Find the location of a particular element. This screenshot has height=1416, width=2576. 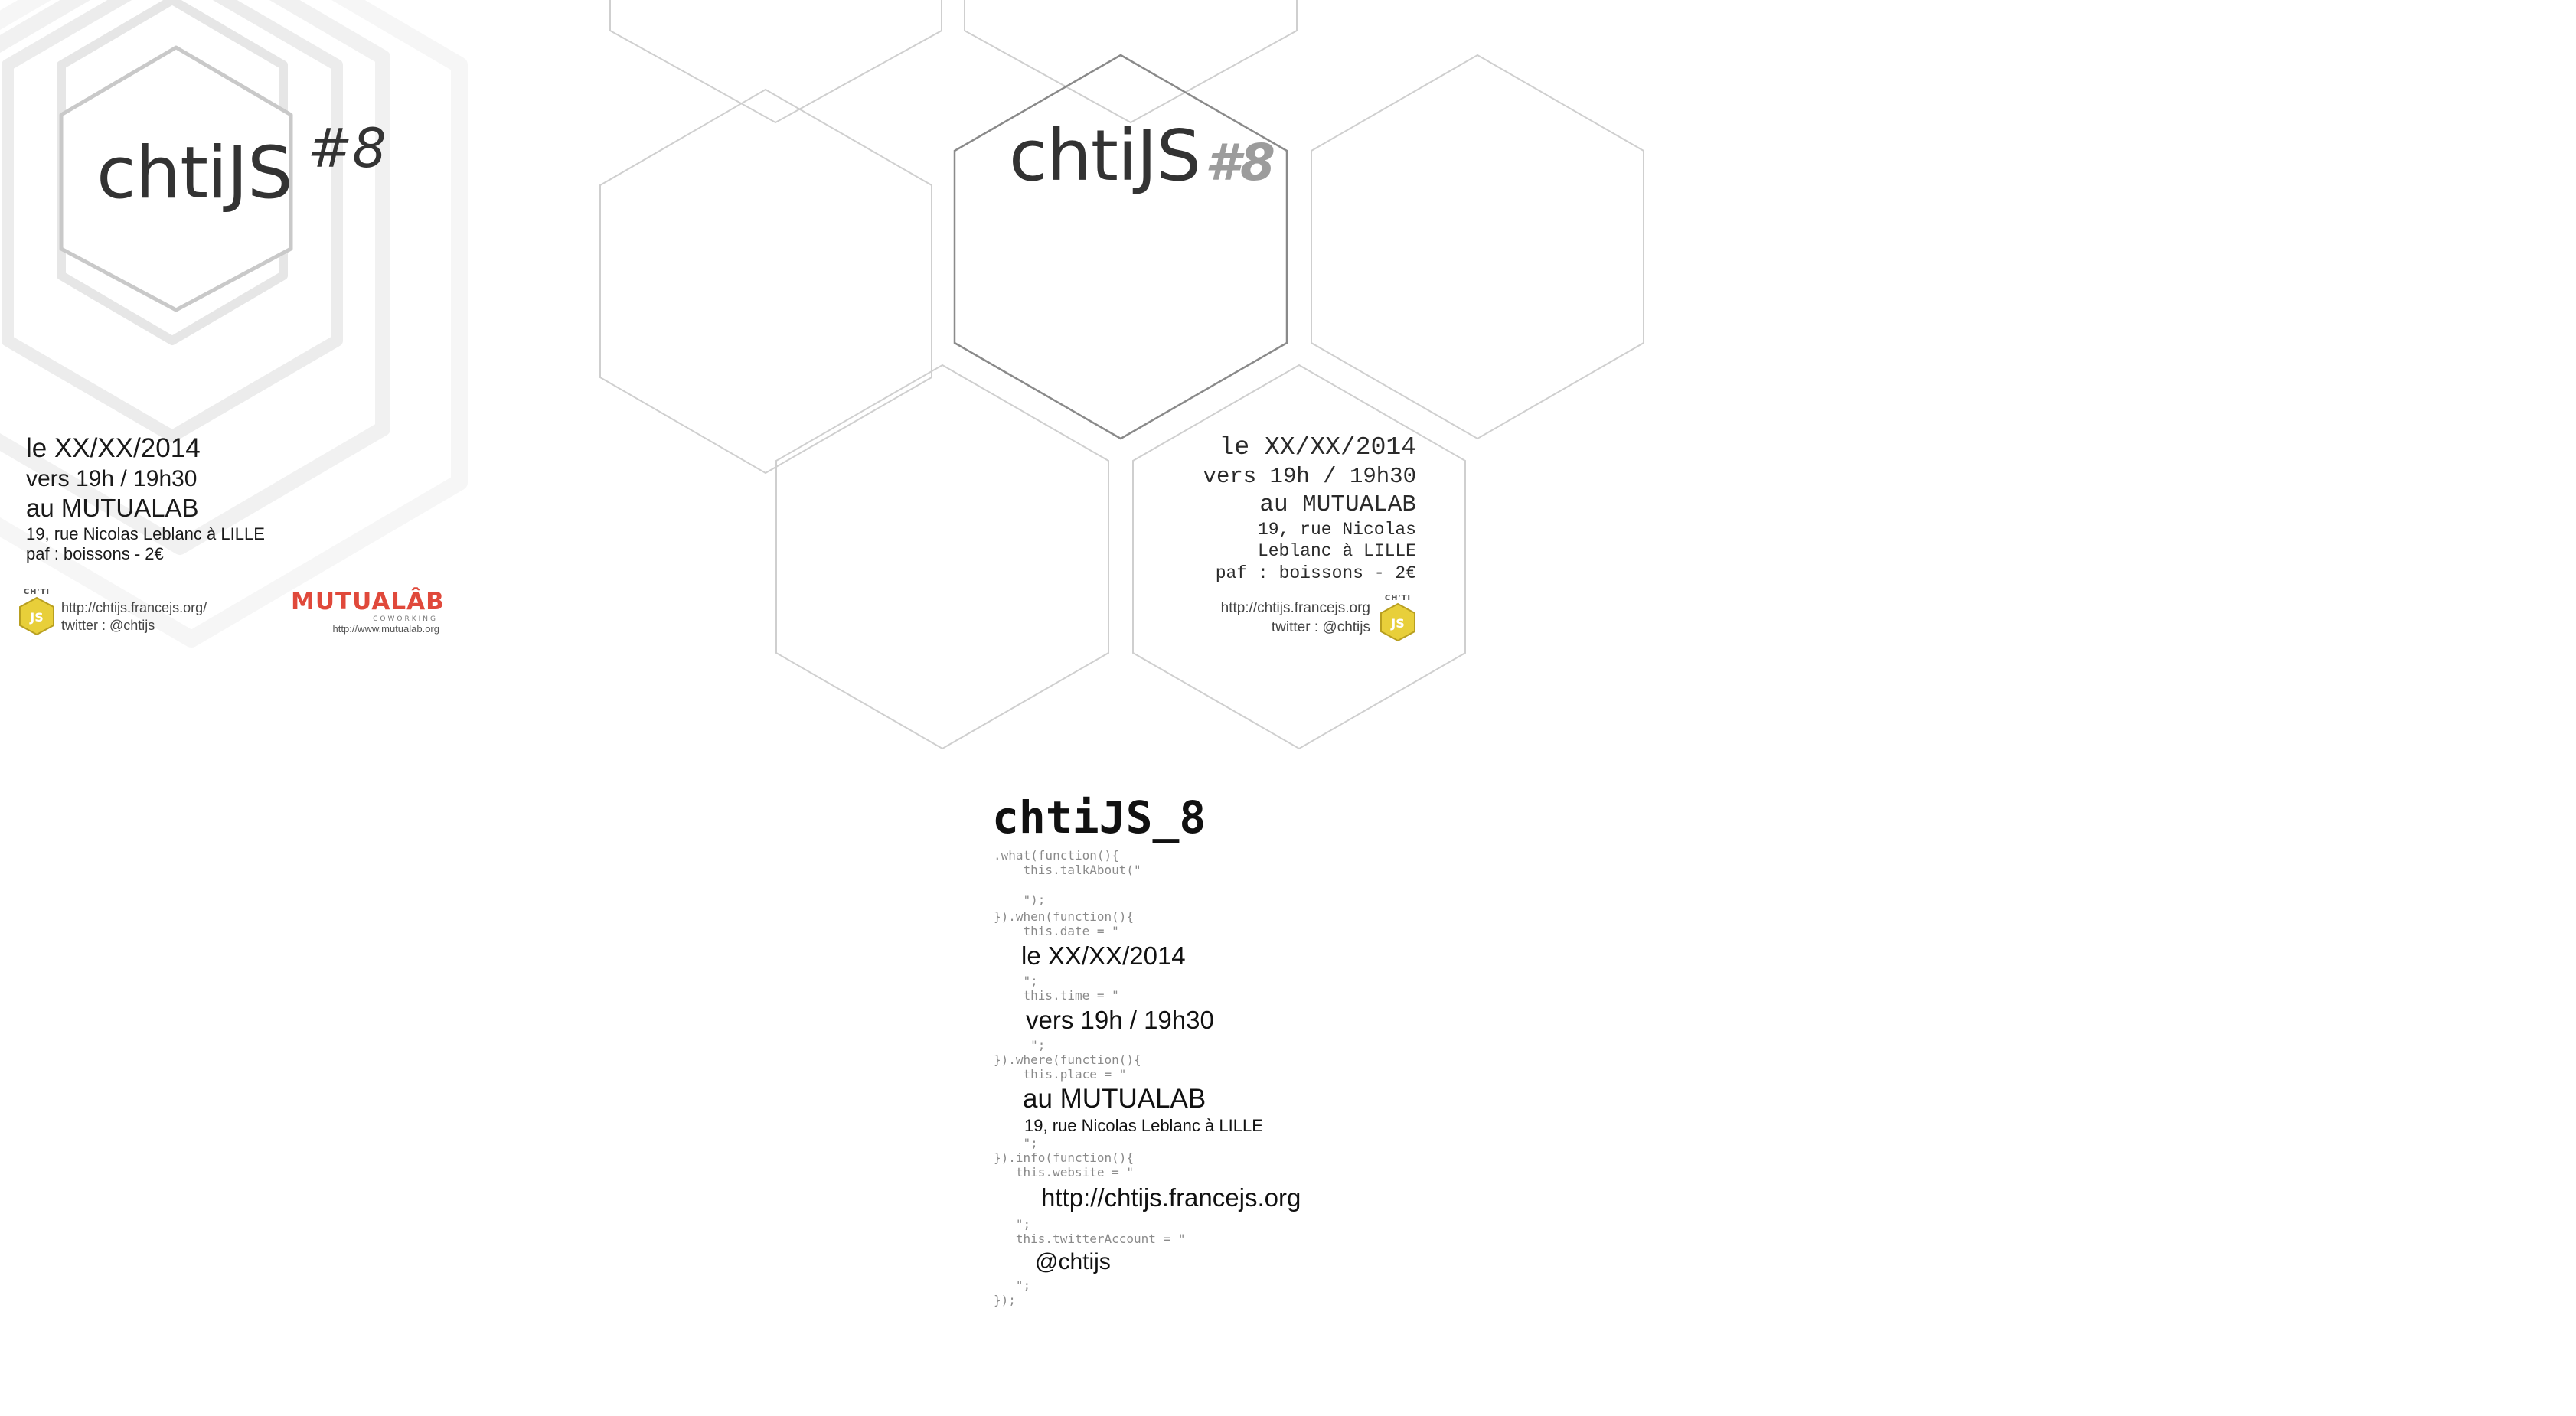

event-address-line1: 19, rue Nicolas is located at coordinates (1336, 530).